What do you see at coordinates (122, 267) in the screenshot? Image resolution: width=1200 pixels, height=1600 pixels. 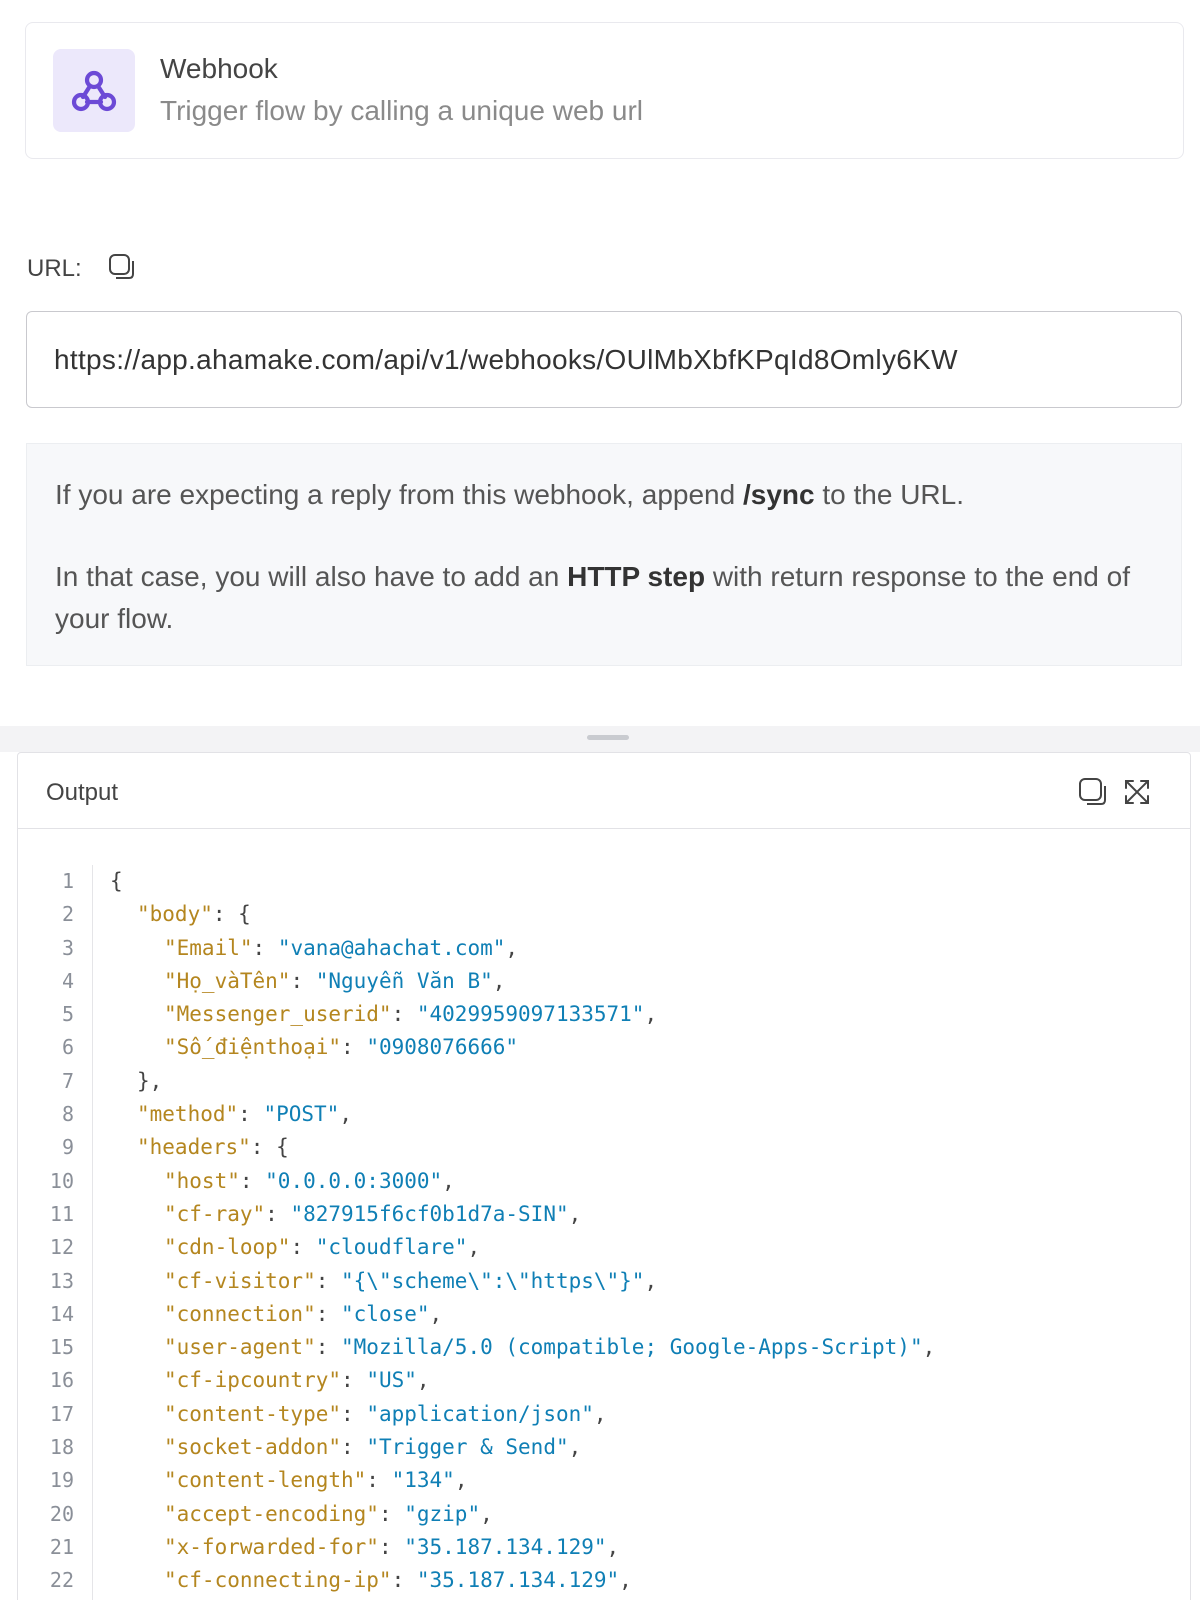 I see `copy-url-icon` at bounding box center [122, 267].